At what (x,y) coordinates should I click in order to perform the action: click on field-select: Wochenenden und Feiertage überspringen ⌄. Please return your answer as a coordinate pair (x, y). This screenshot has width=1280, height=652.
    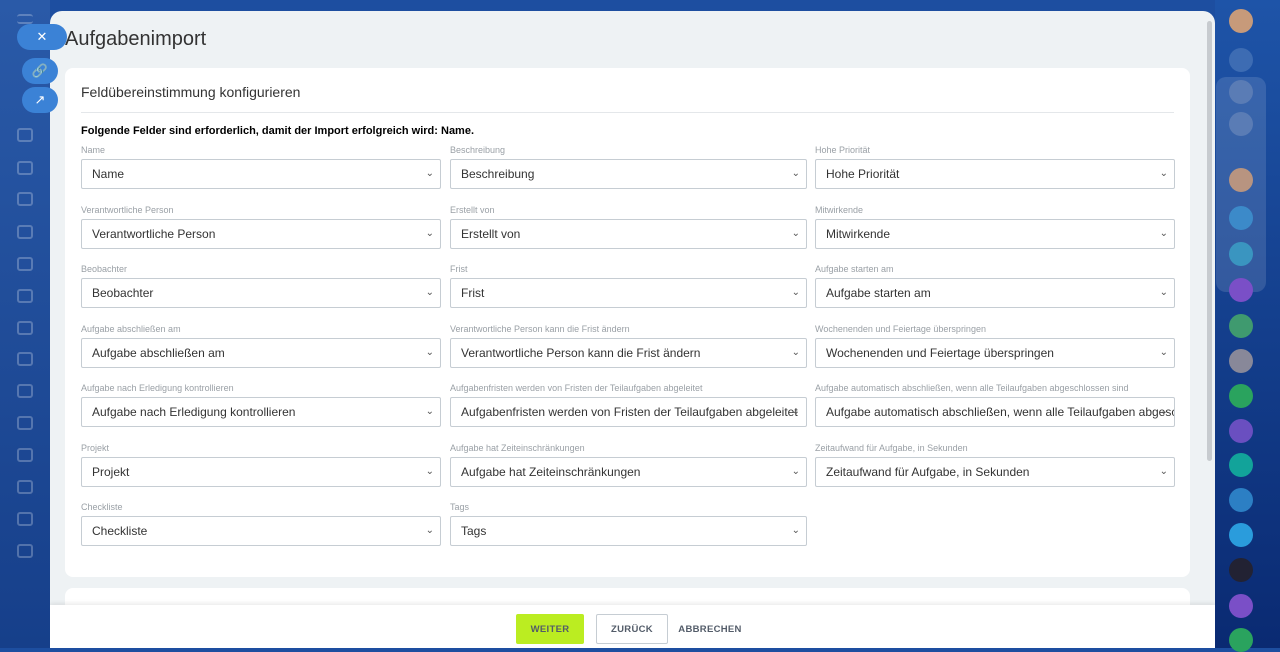
    Looking at the image, I should click on (995, 352).